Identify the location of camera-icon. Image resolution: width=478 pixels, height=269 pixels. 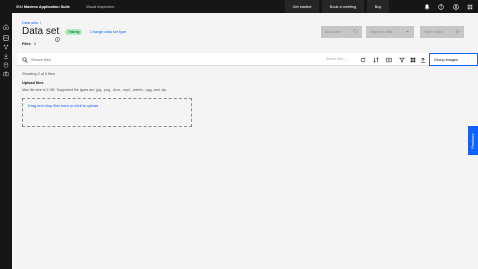
(6, 70).